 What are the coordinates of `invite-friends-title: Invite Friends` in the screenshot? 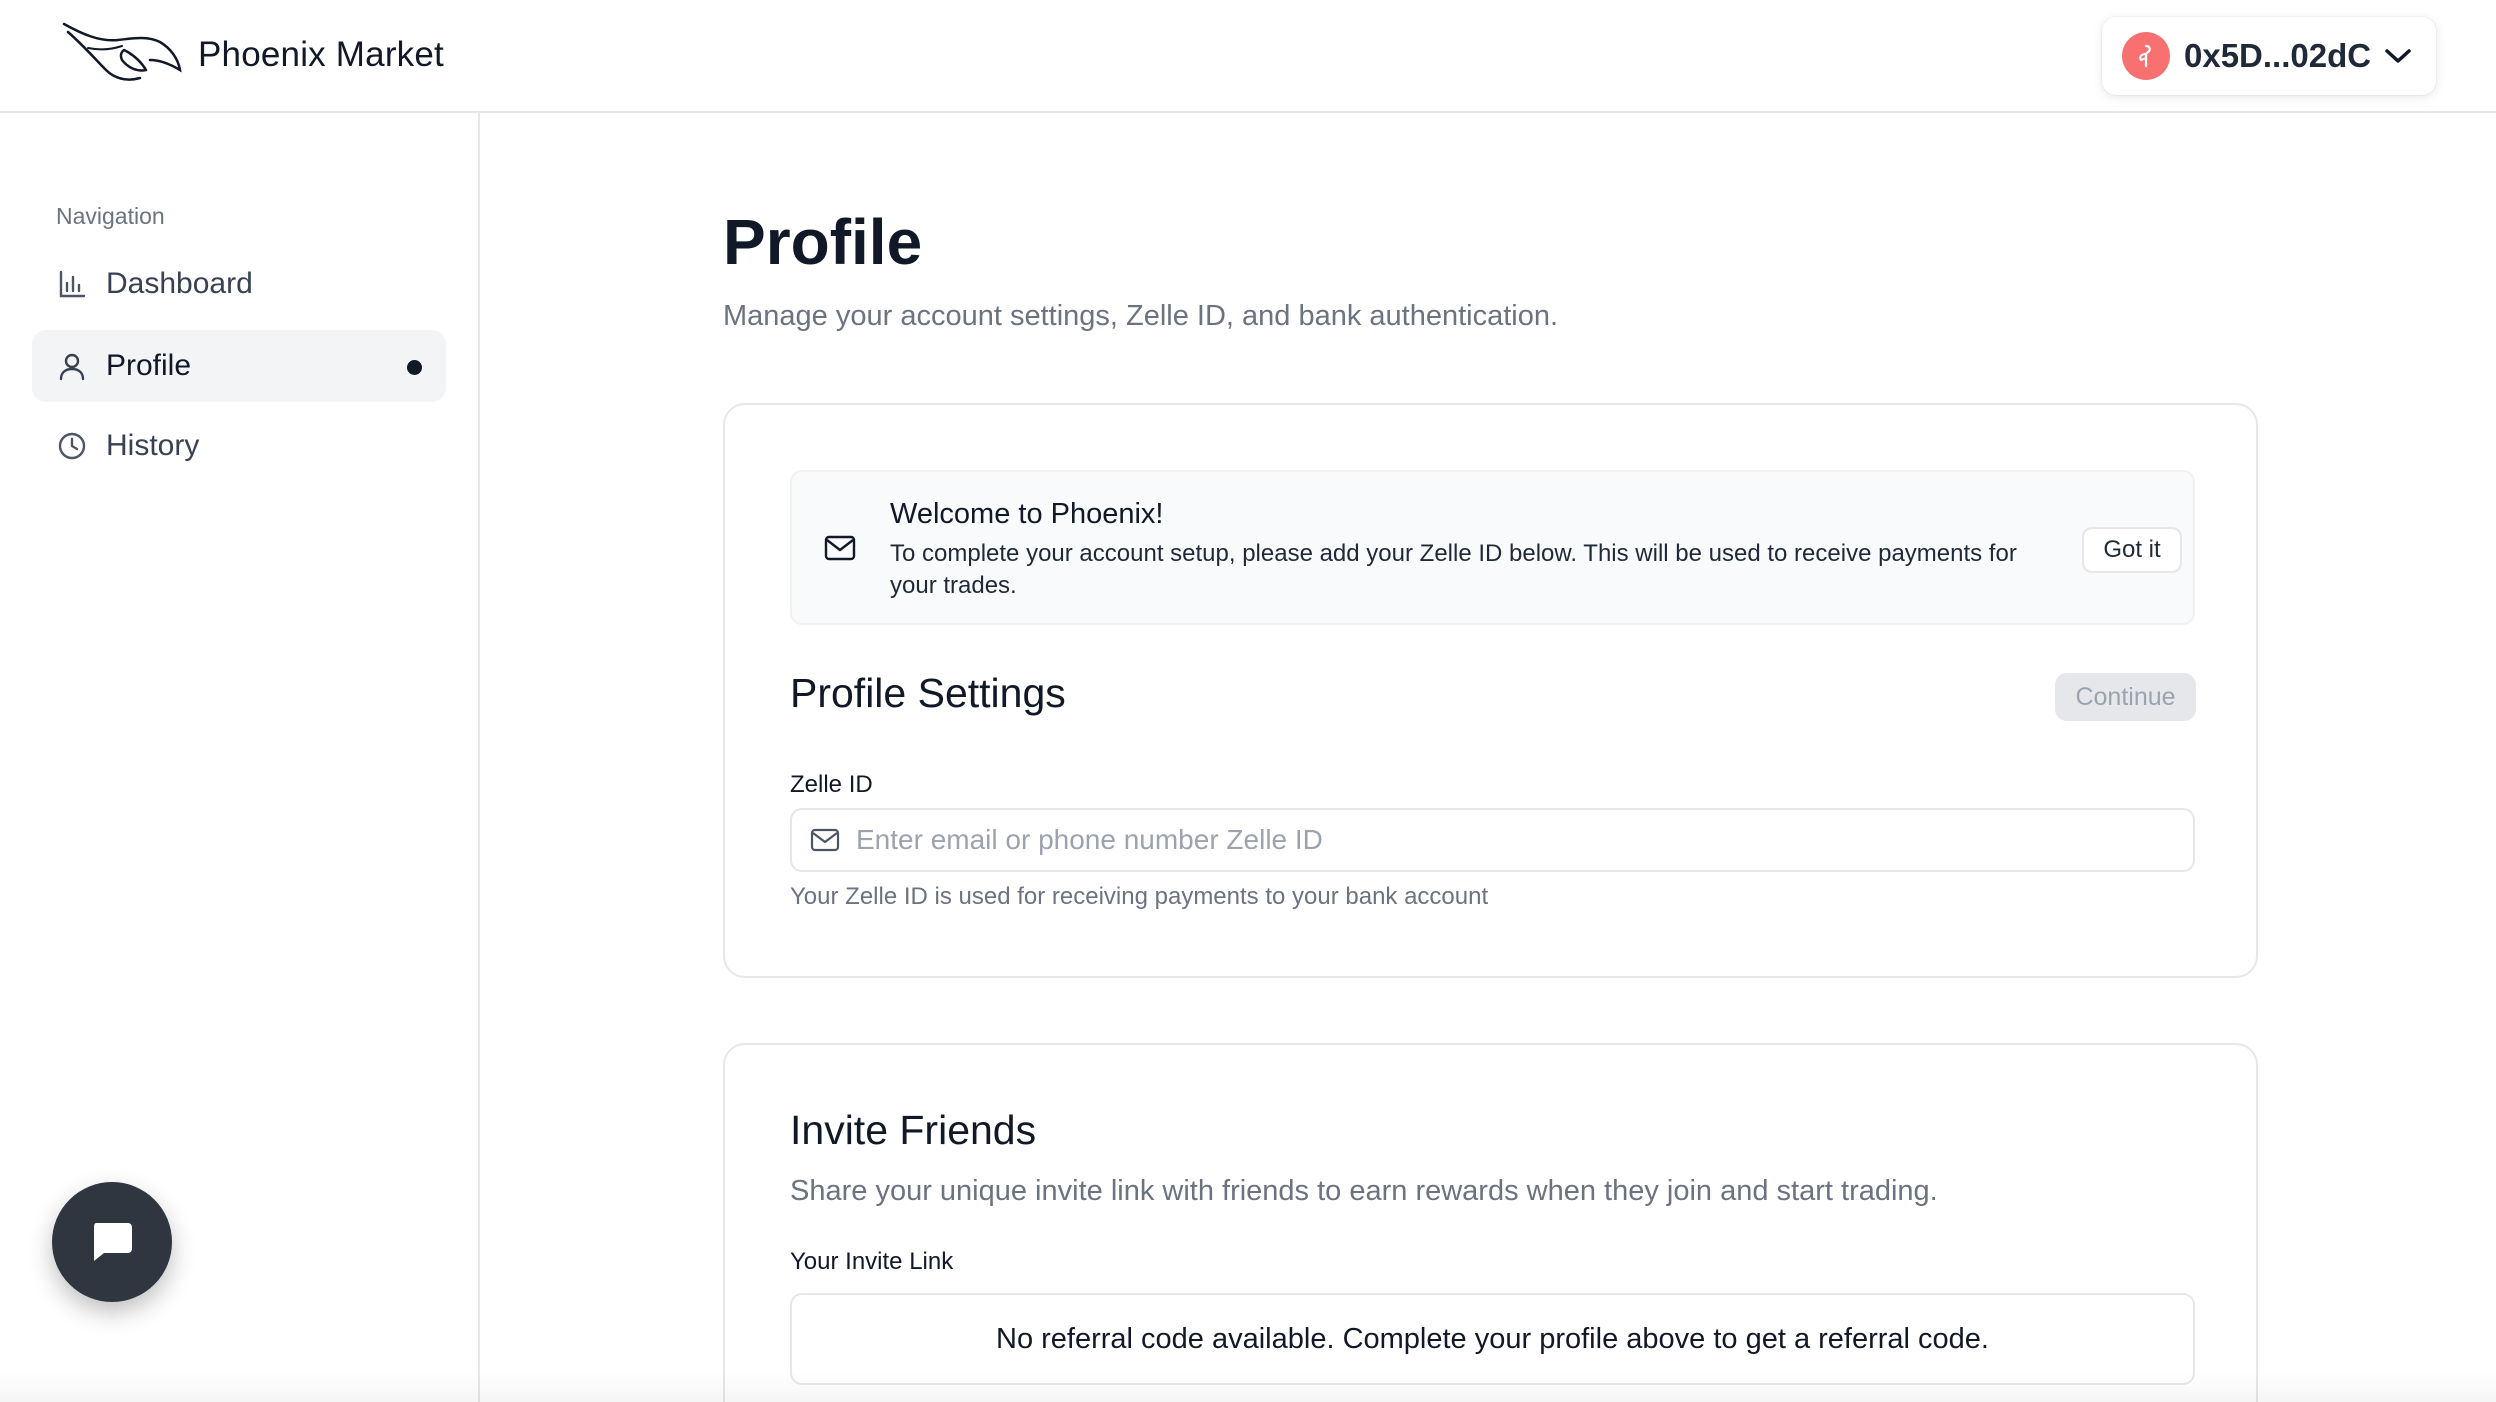 It's located at (913, 1130).